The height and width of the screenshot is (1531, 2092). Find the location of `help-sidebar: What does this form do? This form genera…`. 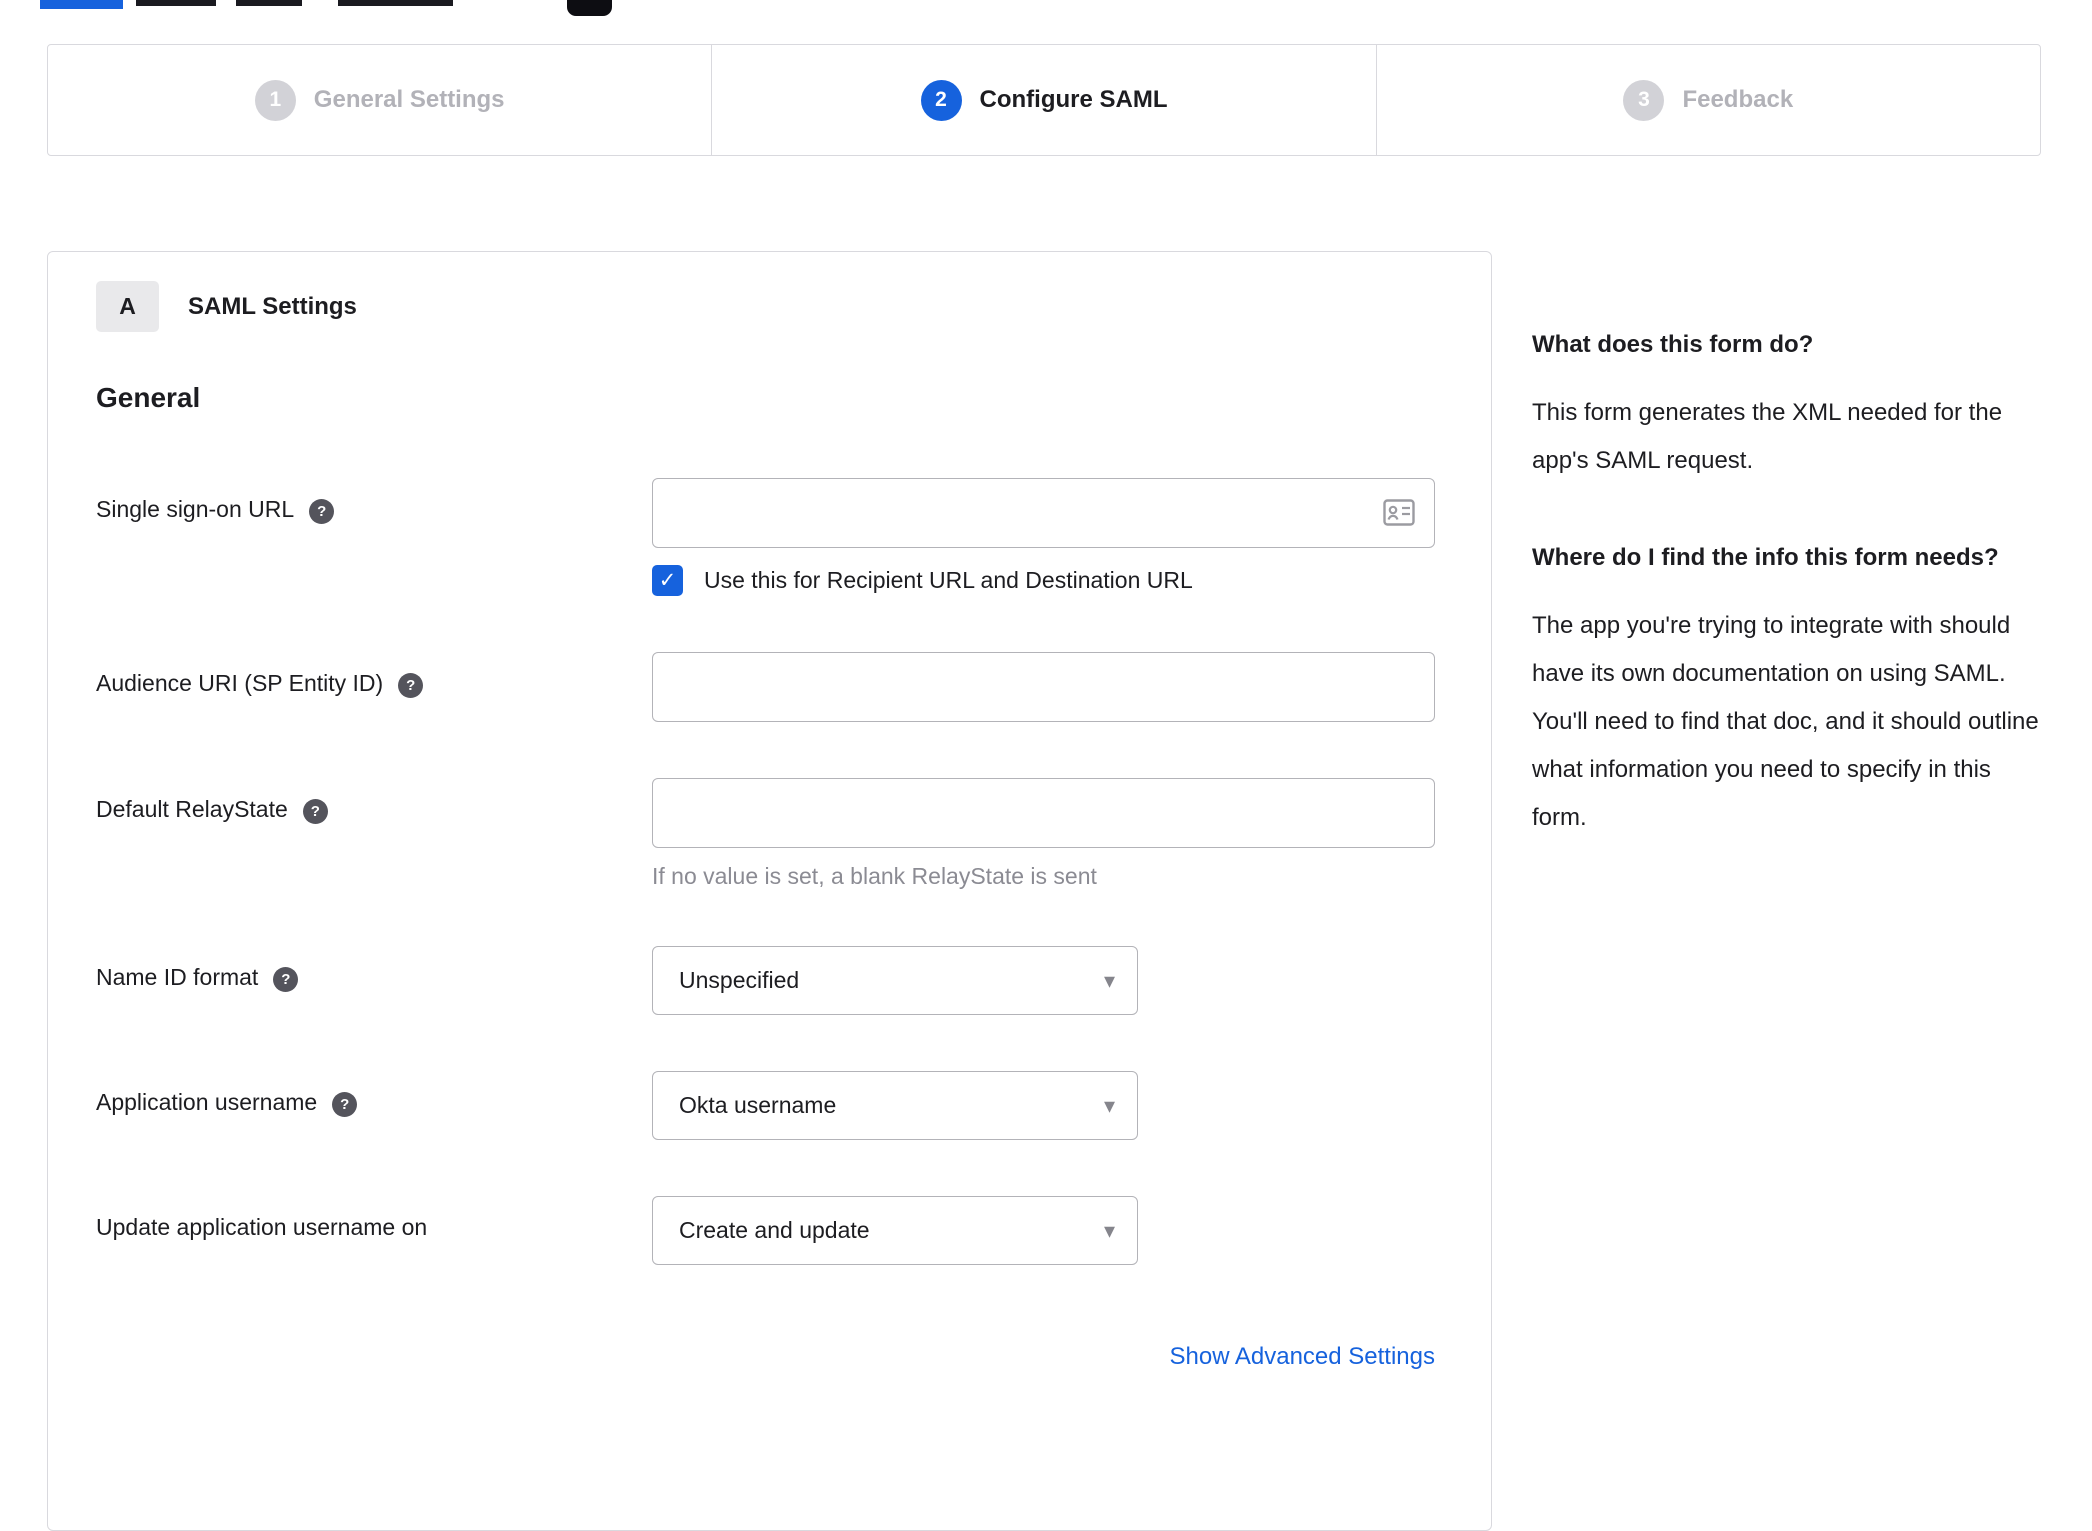

help-sidebar: What does this form do? This form genera… is located at coordinates (1788, 611).